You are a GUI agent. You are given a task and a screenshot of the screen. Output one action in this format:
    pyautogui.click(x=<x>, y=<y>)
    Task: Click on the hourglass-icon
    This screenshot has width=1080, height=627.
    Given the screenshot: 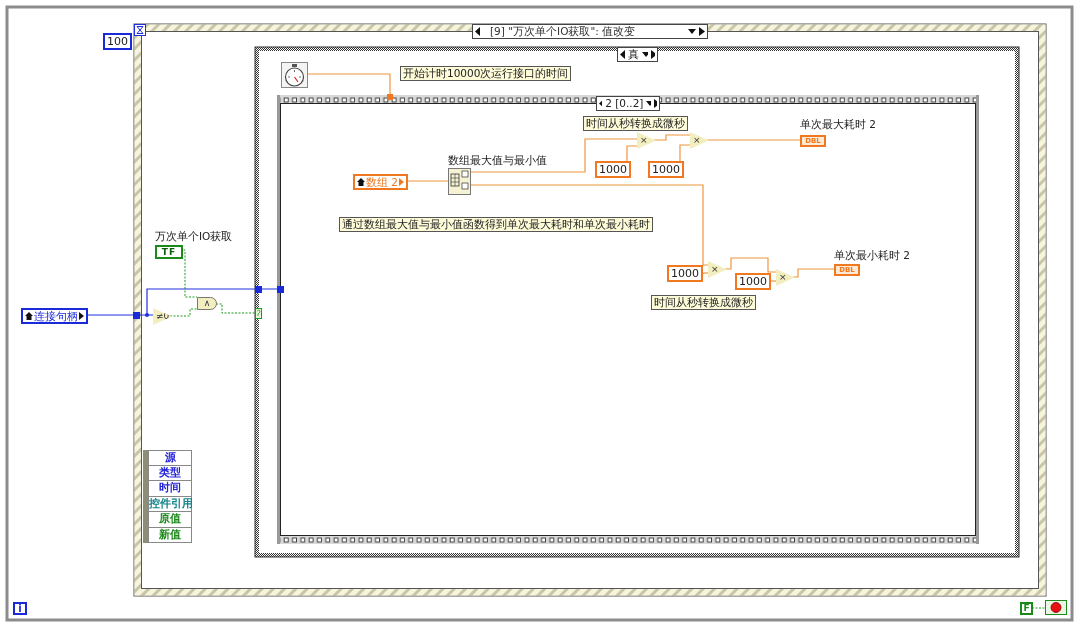 What is the action you would take?
    pyautogui.click(x=140, y=30)
    